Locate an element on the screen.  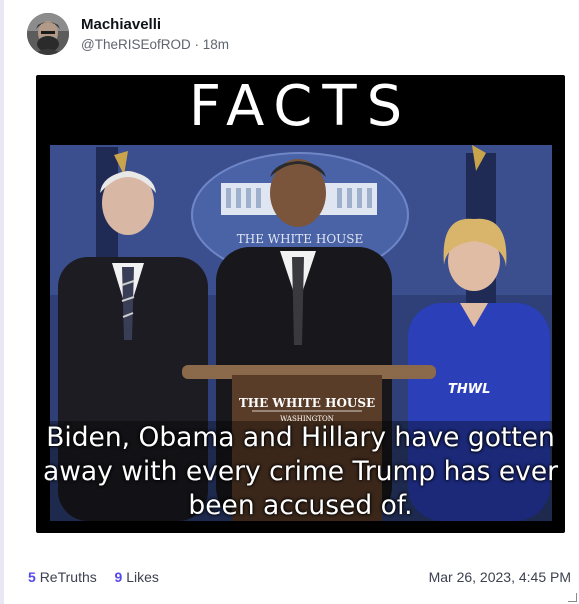
retruths-count: 5 is located at coordinates (32, 577).